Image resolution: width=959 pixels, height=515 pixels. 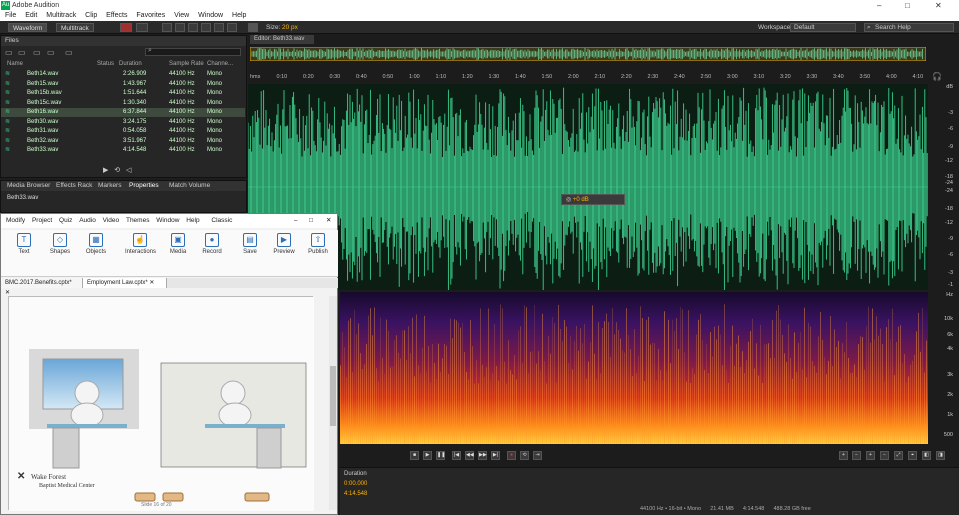 I want to click on menu-video: Video, so click(x=111, y=220).